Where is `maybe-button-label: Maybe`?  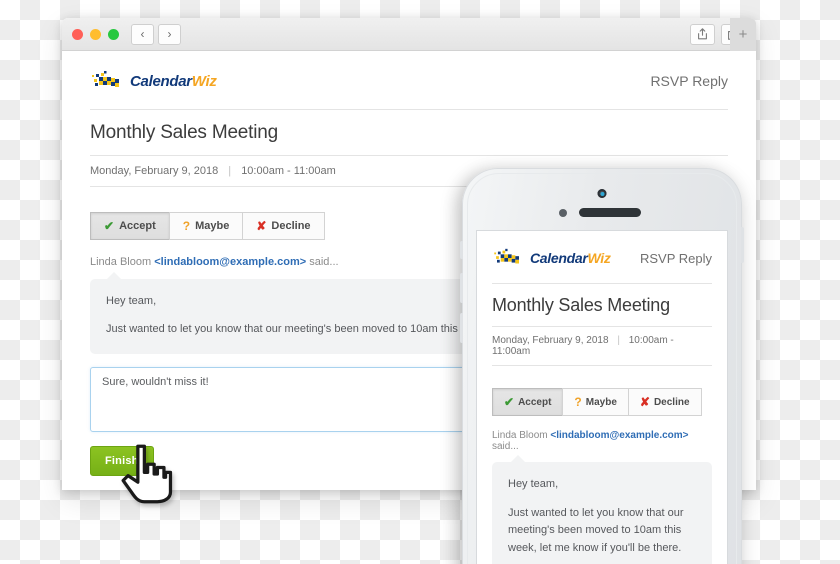
maybe-button-label: Maybe is located at coordinates (212, 226).